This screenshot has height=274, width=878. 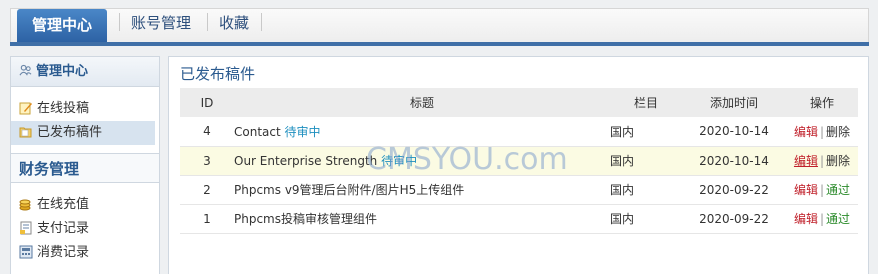 I want to click on sidebar-item-consumption-records: 消费记录, so click(x=85, y=253).